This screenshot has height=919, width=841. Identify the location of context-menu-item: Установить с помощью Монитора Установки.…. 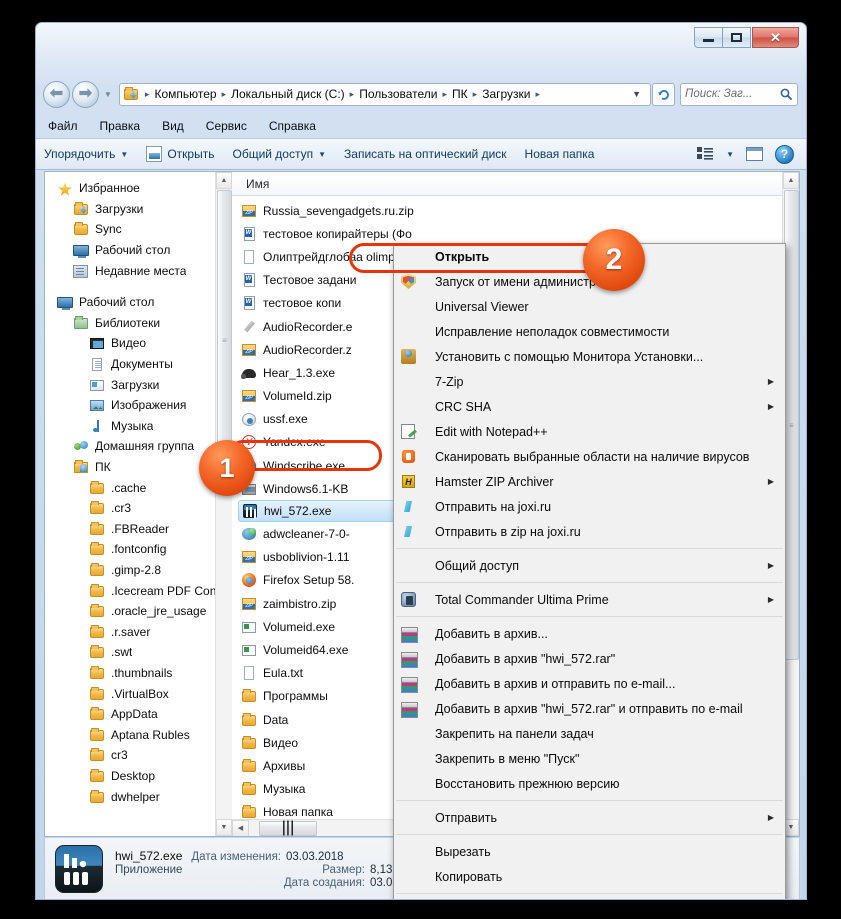
(589, 356).